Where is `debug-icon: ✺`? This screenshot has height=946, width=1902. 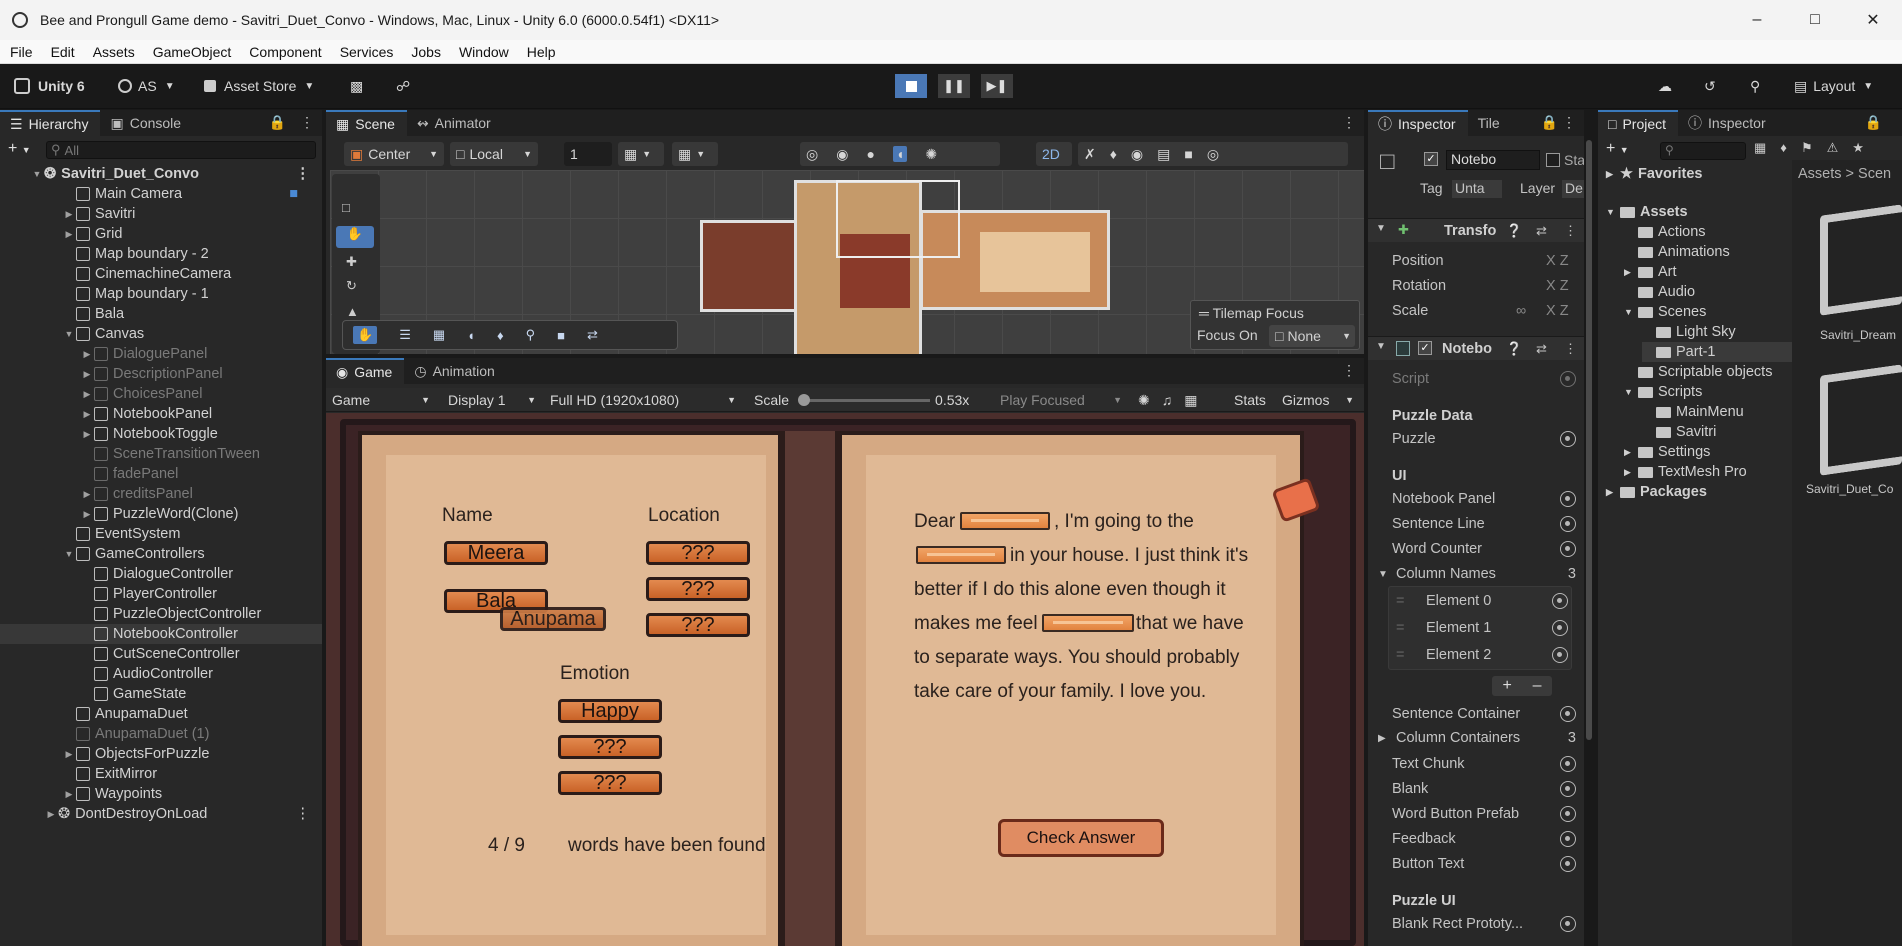
debug-icon: ✺ is located at coordinates (931, 154).